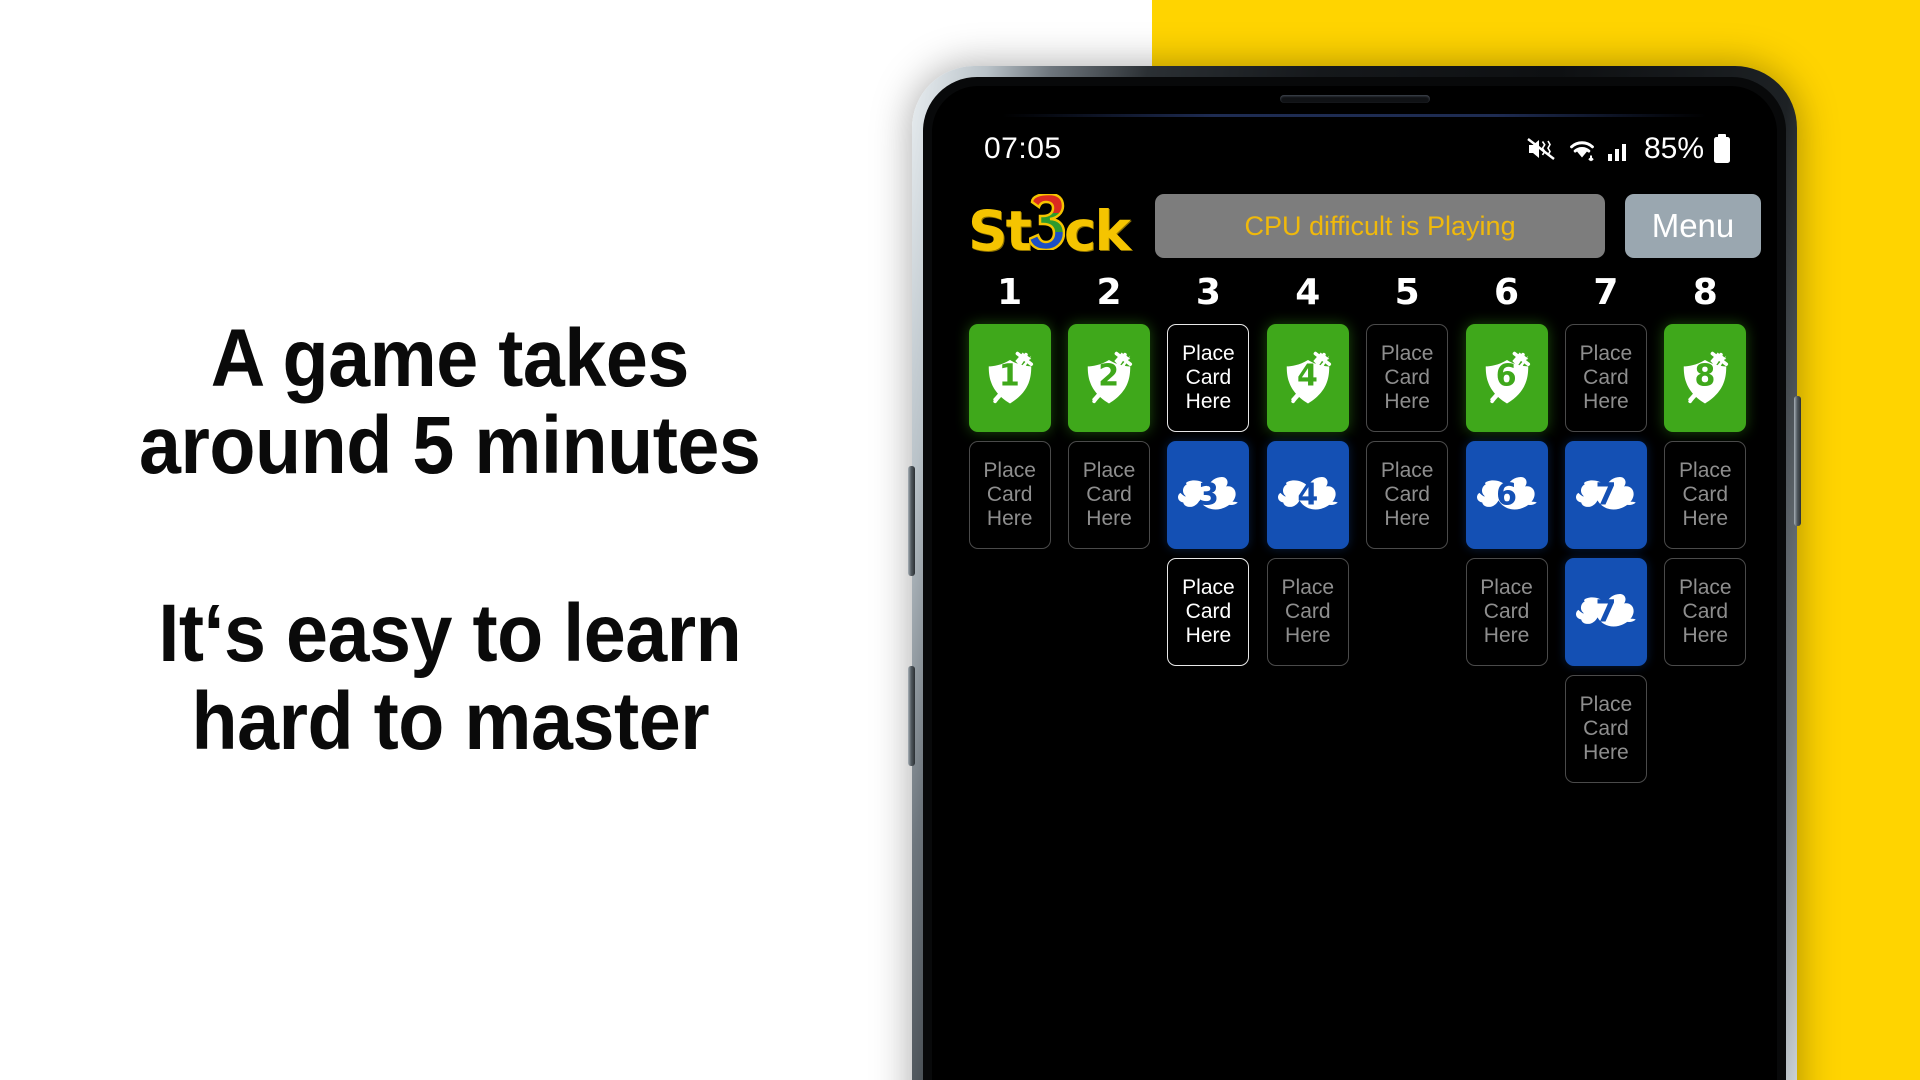  What do you see at coordinates (1010, 292) in the screenshot?
I see `column-header-1: 1` at bounding box center [1010, 292].